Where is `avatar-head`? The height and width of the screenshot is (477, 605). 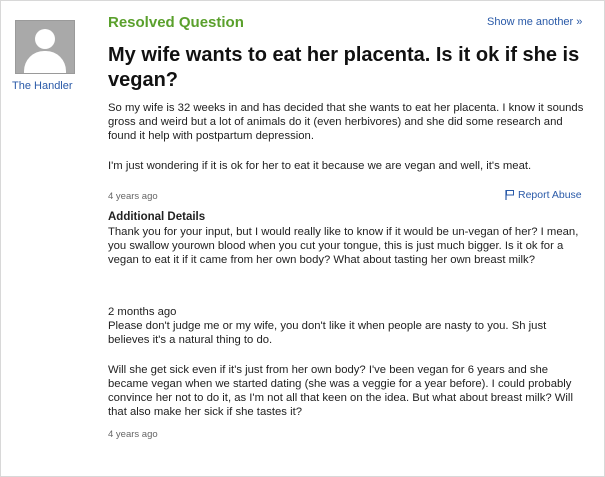 avatar-head is located at coordinates (45, 39).